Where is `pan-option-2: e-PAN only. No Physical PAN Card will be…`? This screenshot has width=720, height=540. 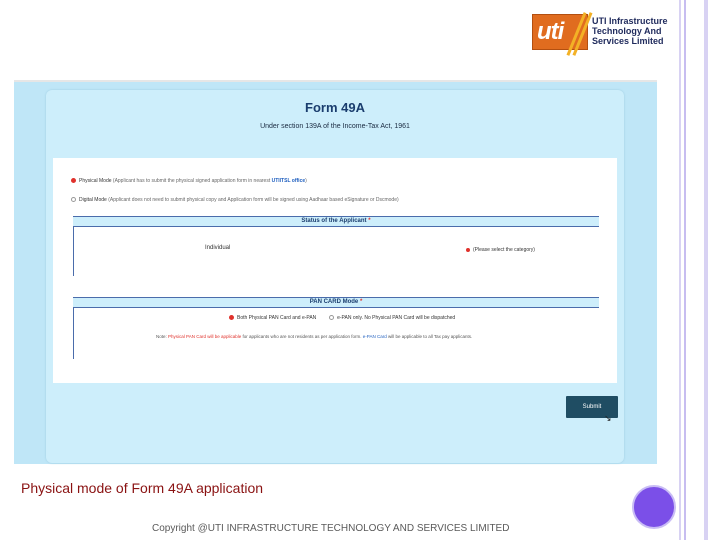 pan-option-2: e-PAN only. No Physical PAN Card will be… is located at coordinates (392, 318).